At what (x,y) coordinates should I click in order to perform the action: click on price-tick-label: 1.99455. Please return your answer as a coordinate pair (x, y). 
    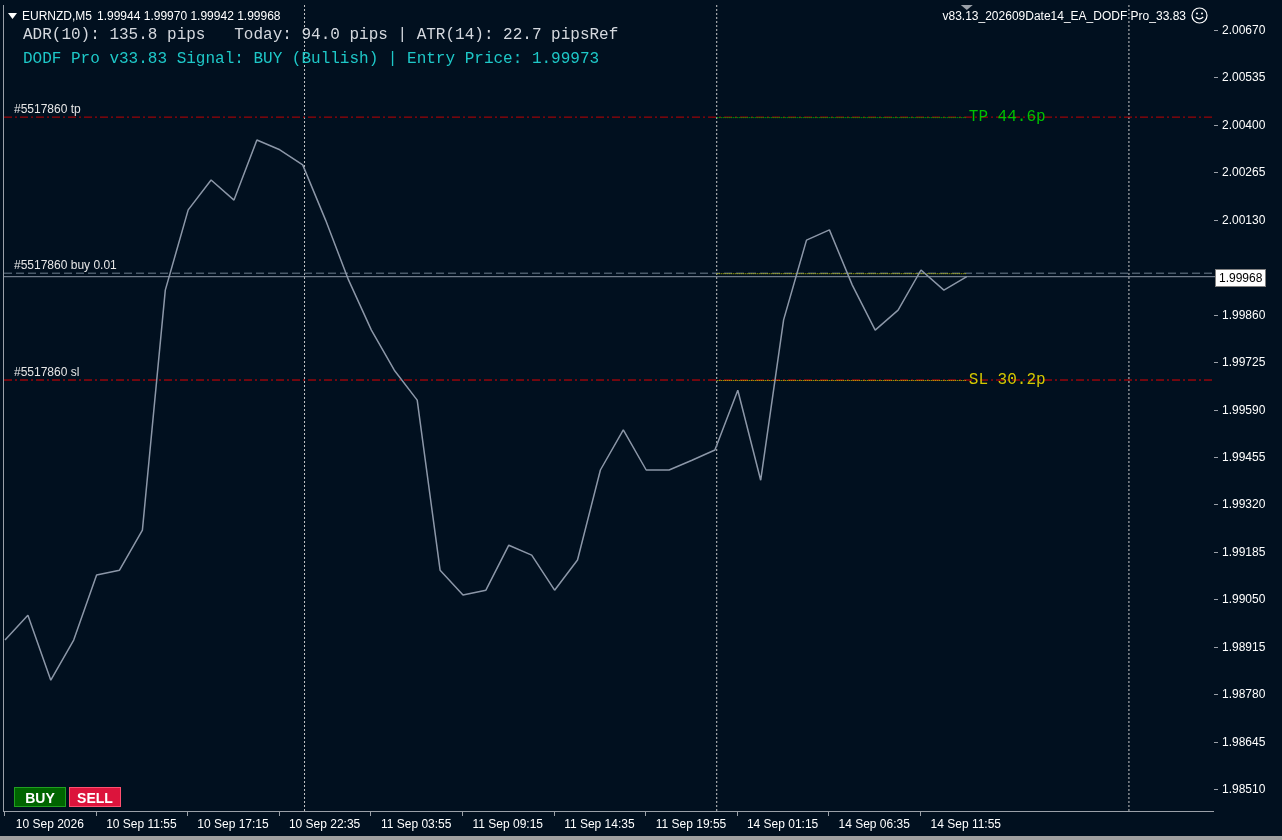
    Looking at the image, I should click on (1244, 457).